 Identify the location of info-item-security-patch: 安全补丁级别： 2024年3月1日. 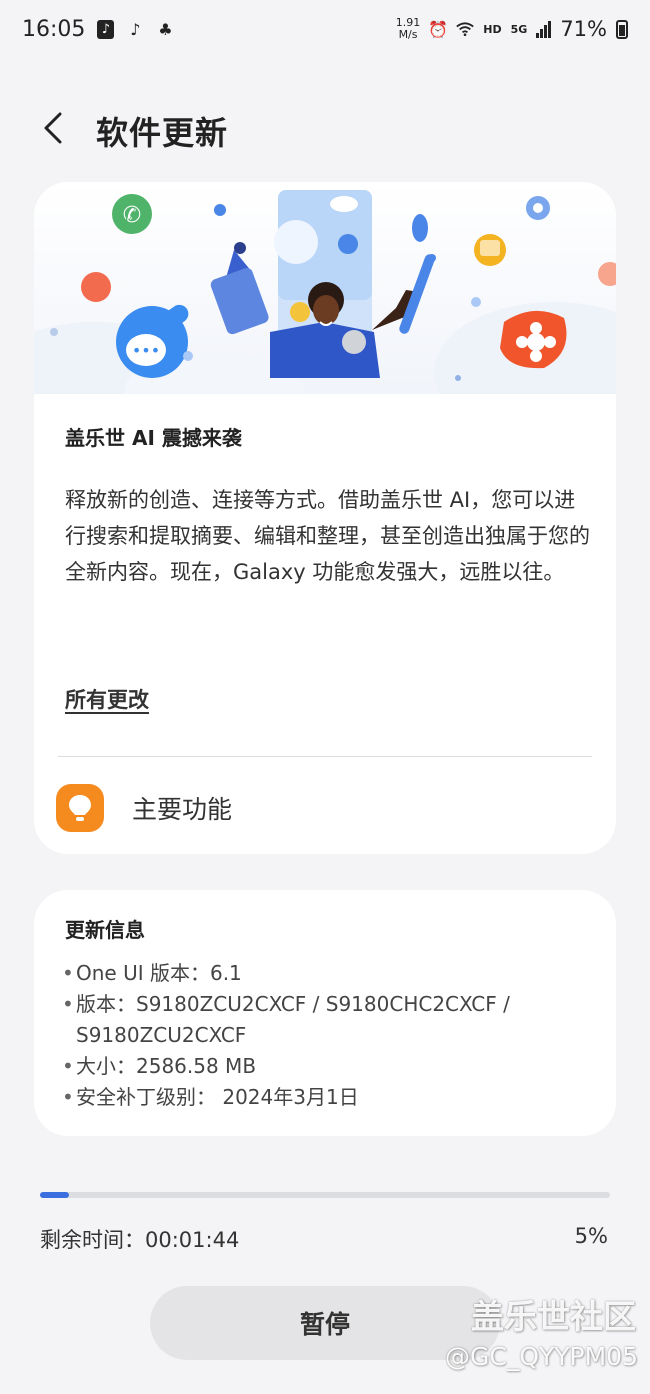
(332, 1097).